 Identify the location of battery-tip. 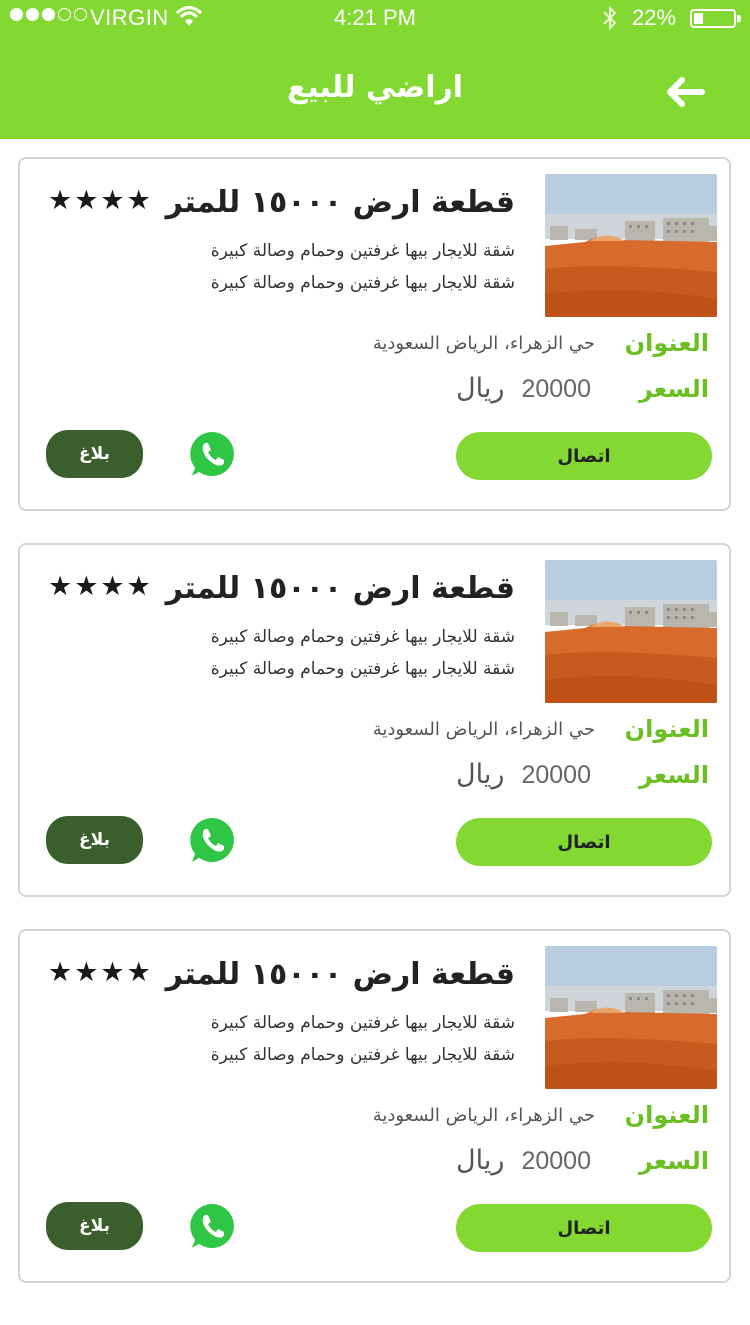
(739, 18).